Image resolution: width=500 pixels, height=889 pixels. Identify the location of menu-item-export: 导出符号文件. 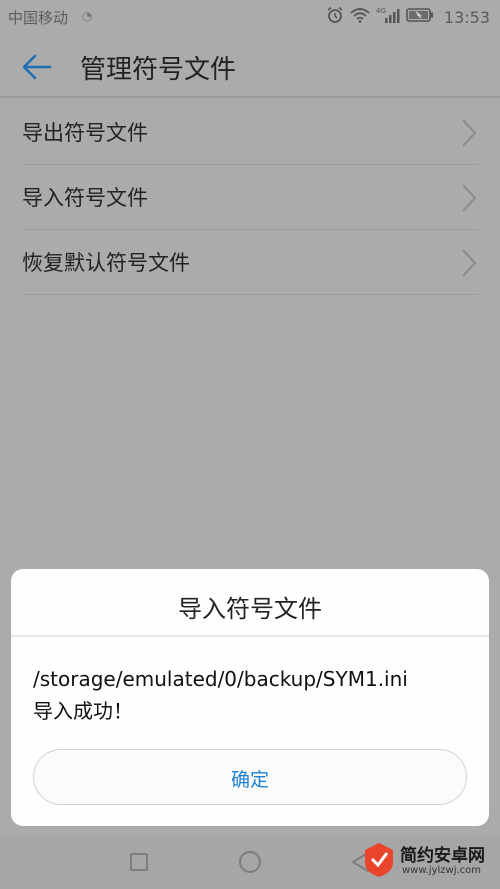
(250, 132).